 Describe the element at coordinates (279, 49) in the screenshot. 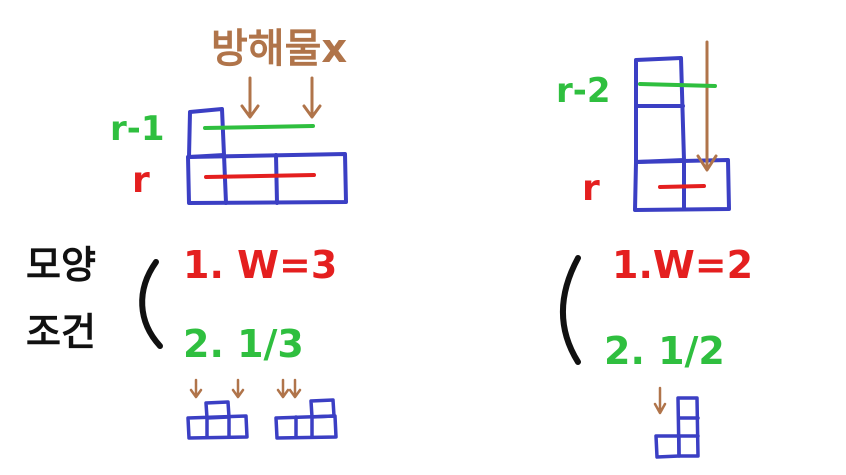

I see `obstacle-label: 방해물x` at that location.